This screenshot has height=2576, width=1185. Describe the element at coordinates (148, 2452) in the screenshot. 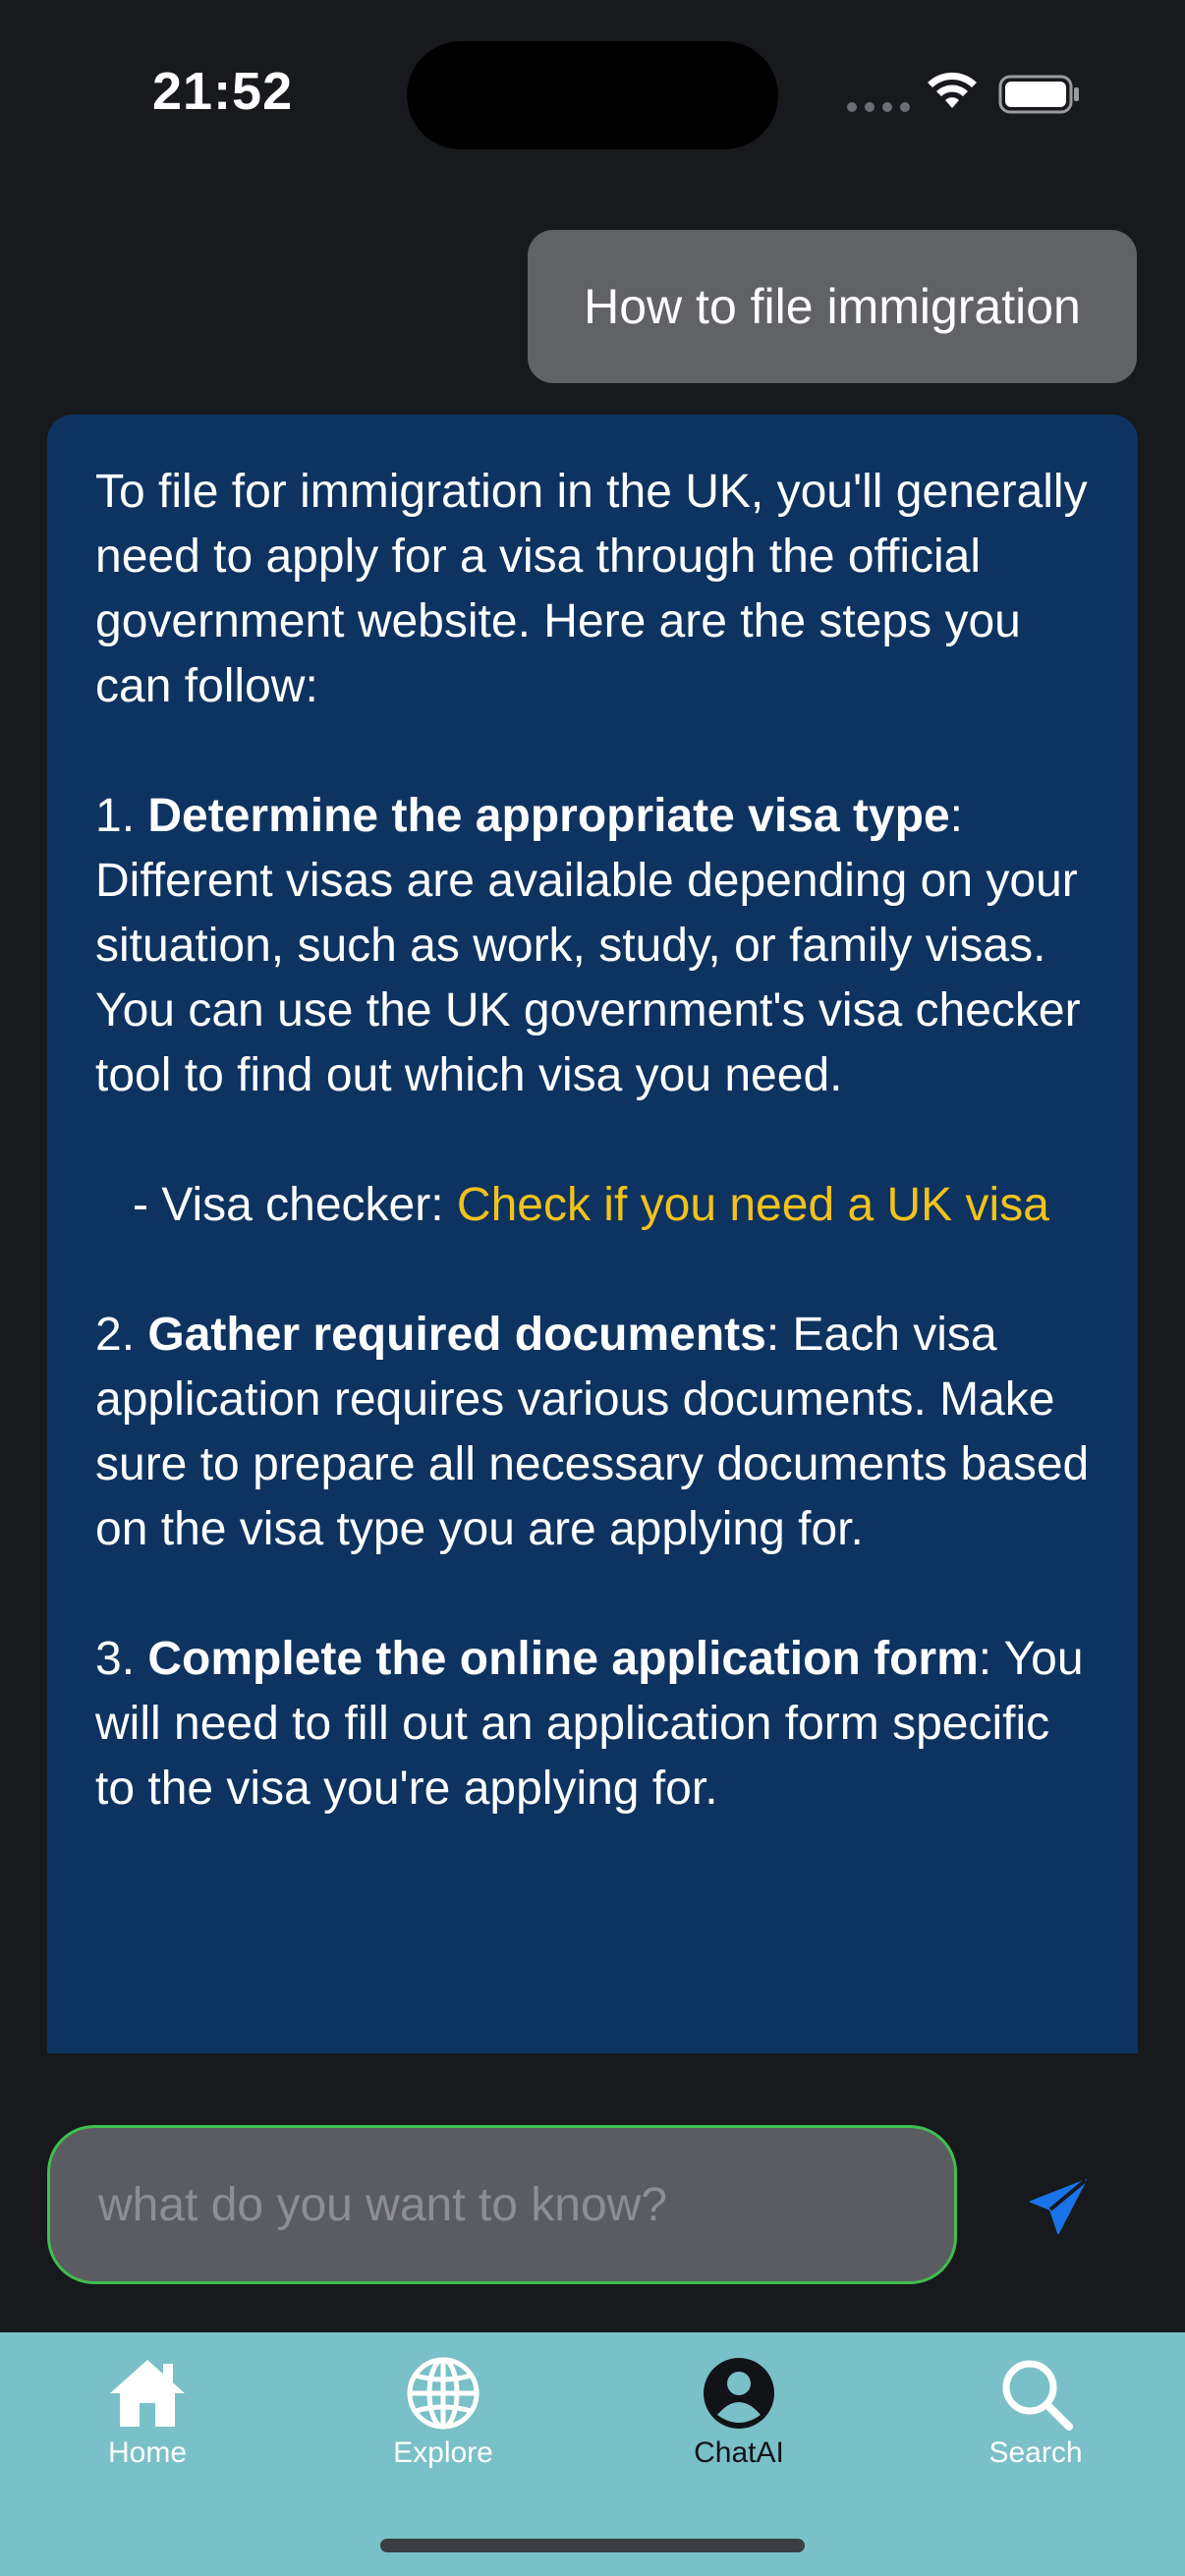

I see `tab-home-label: Home` at that location.